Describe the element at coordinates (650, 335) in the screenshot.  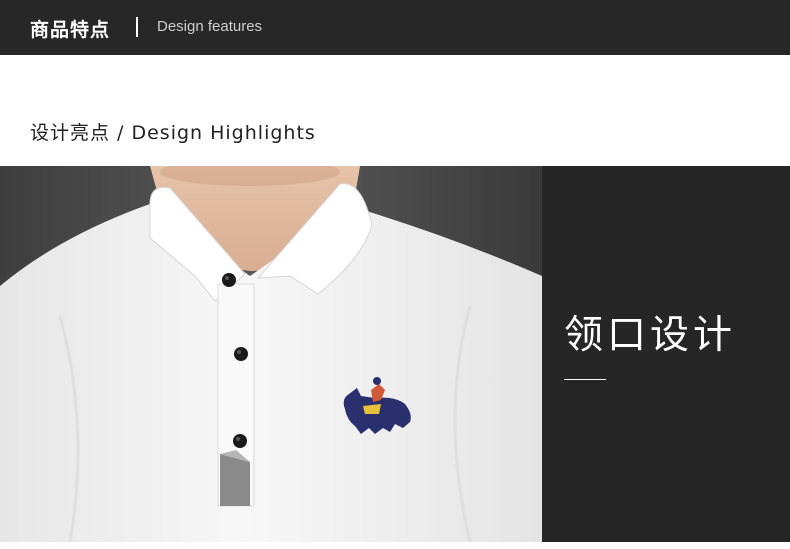
I see `feature-title: 领口设计` at that location.